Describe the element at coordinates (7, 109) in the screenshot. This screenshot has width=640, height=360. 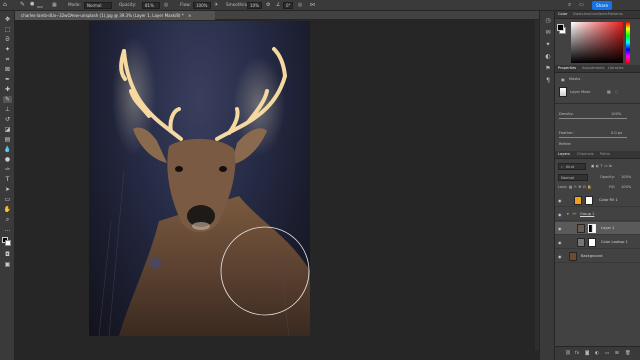
I see `clone-stamp-tool-icon: ⊥` at that location.